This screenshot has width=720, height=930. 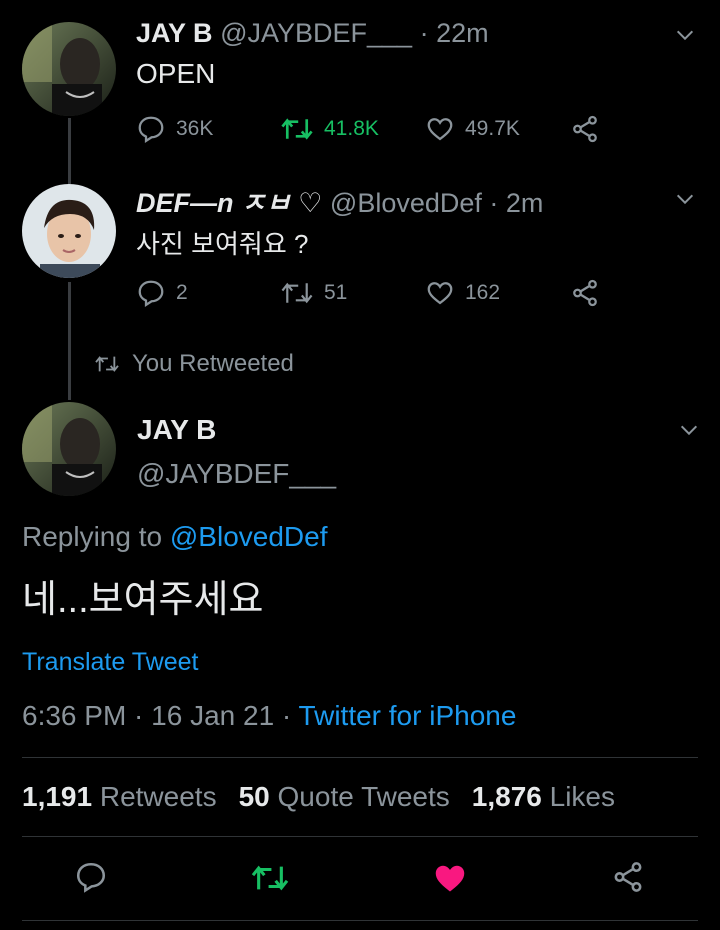 I want to click on like-count: 49.7K, so click(x=492, y=128).